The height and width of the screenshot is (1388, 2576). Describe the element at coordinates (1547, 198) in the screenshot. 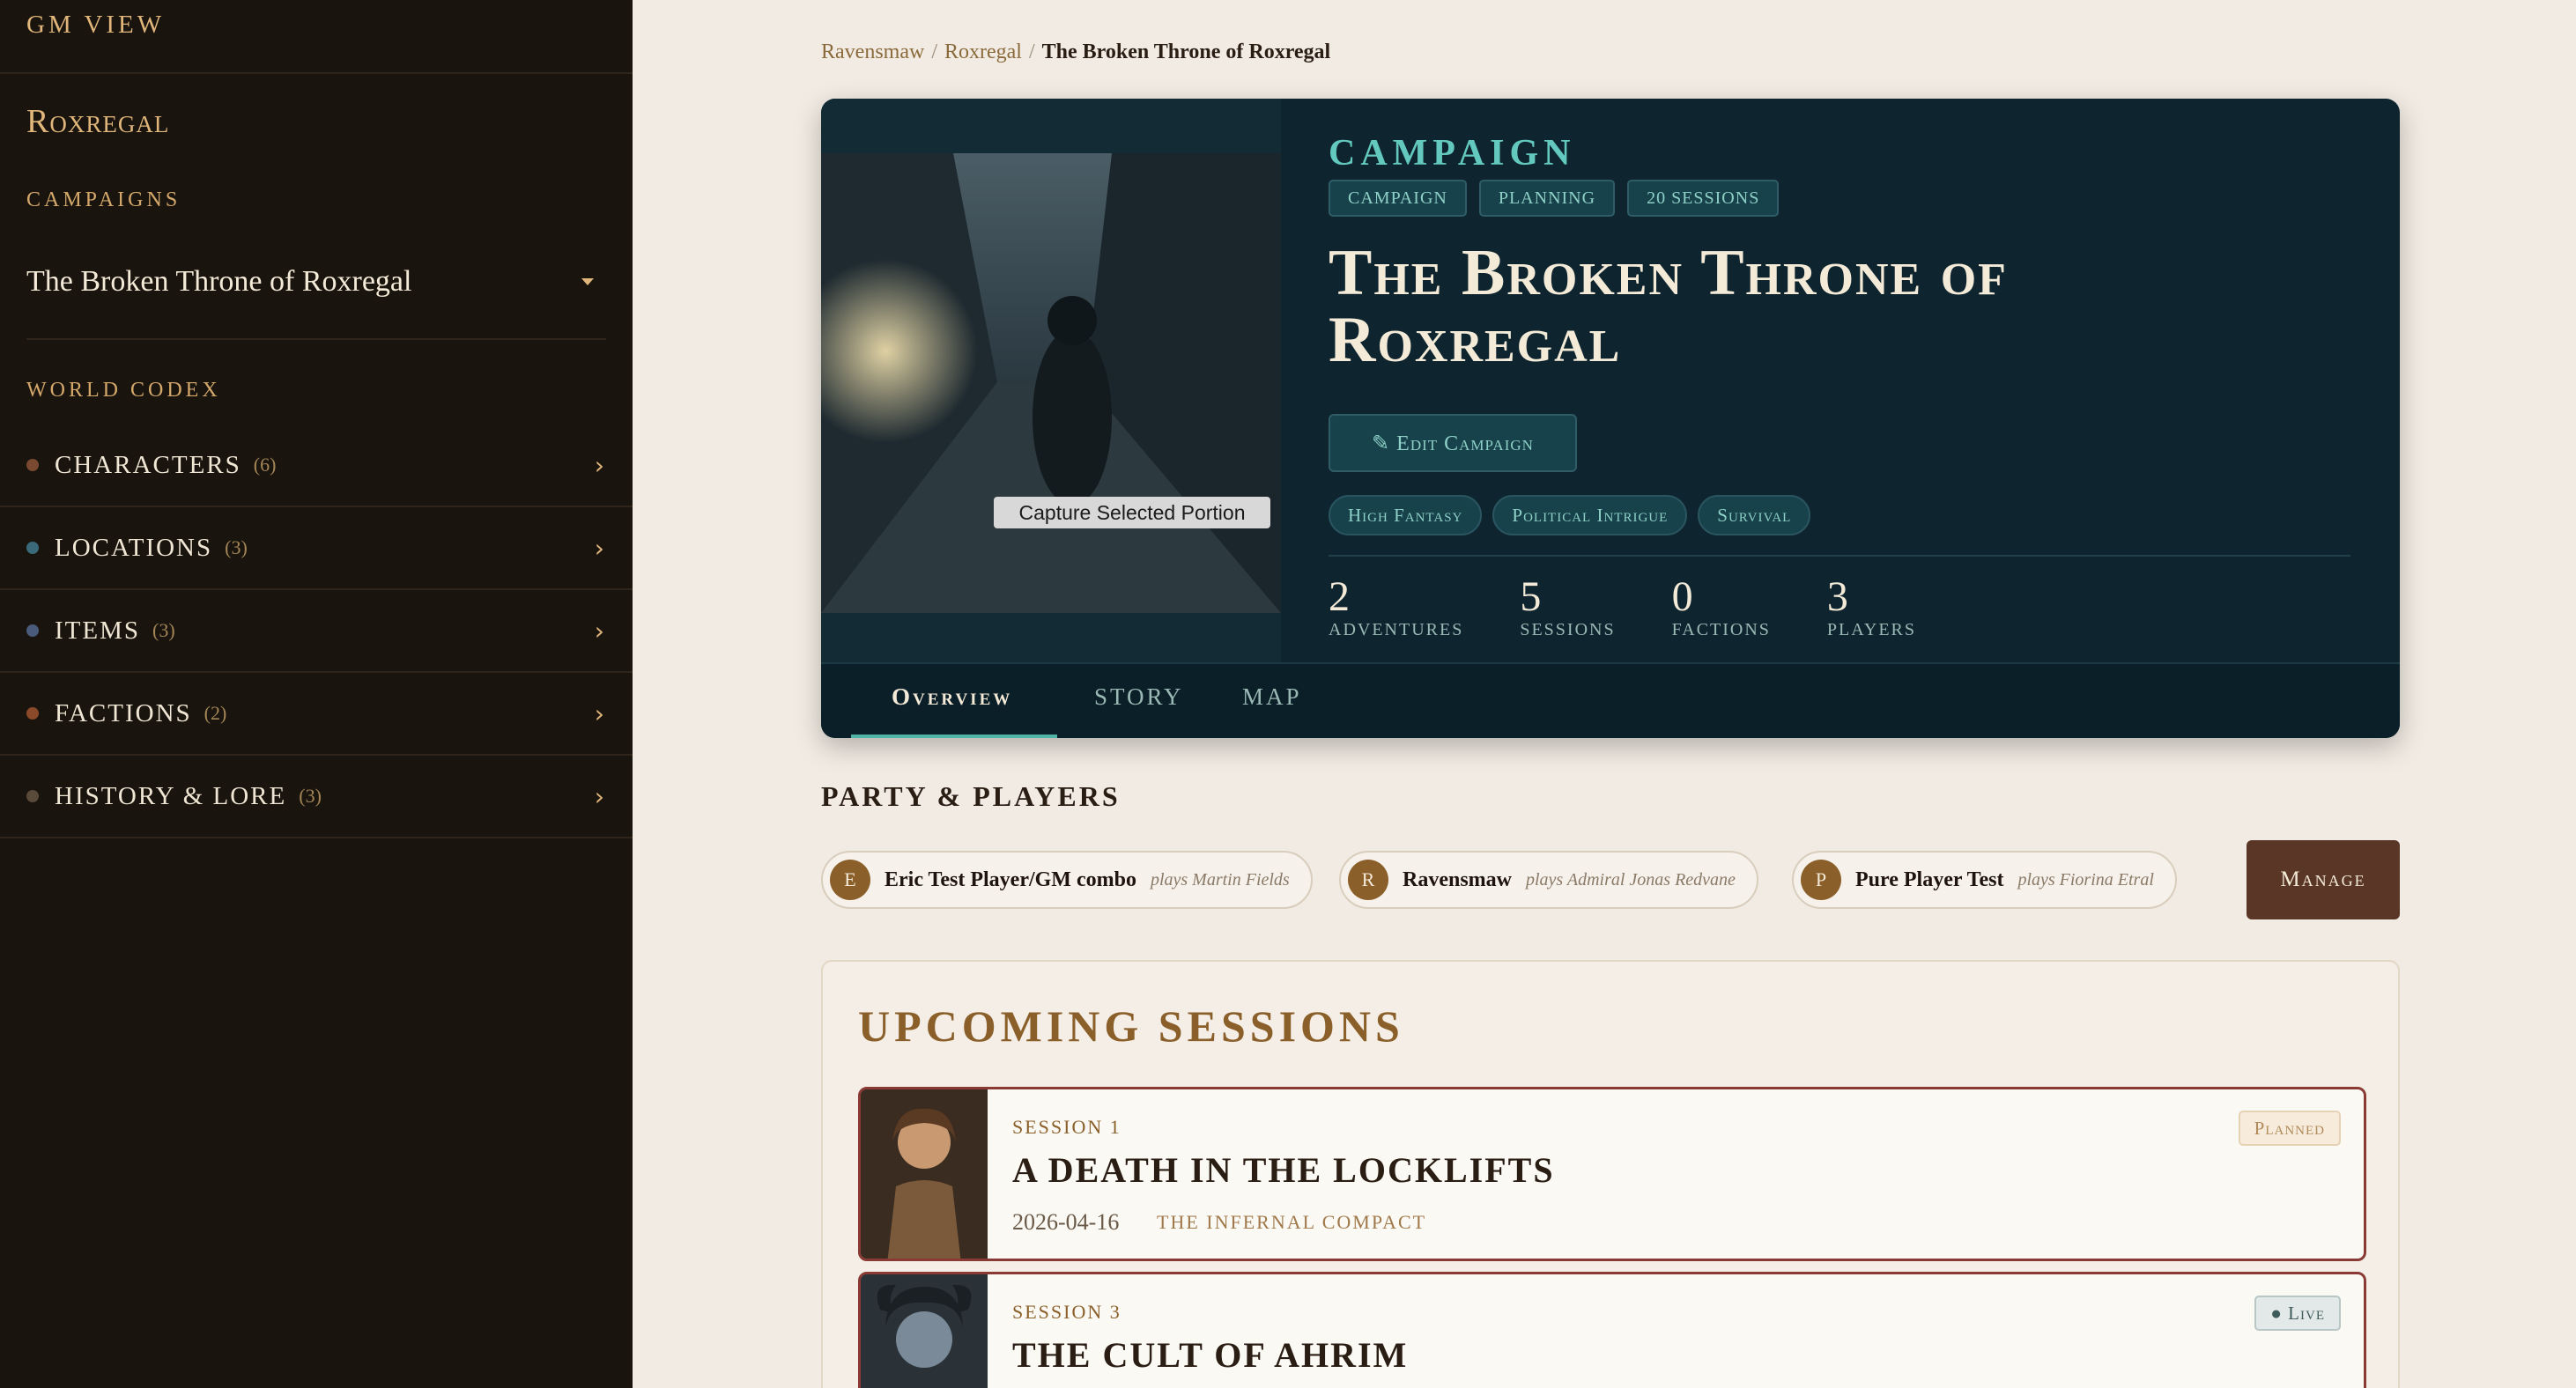

I see `status-chip: PLANNING` at that location.